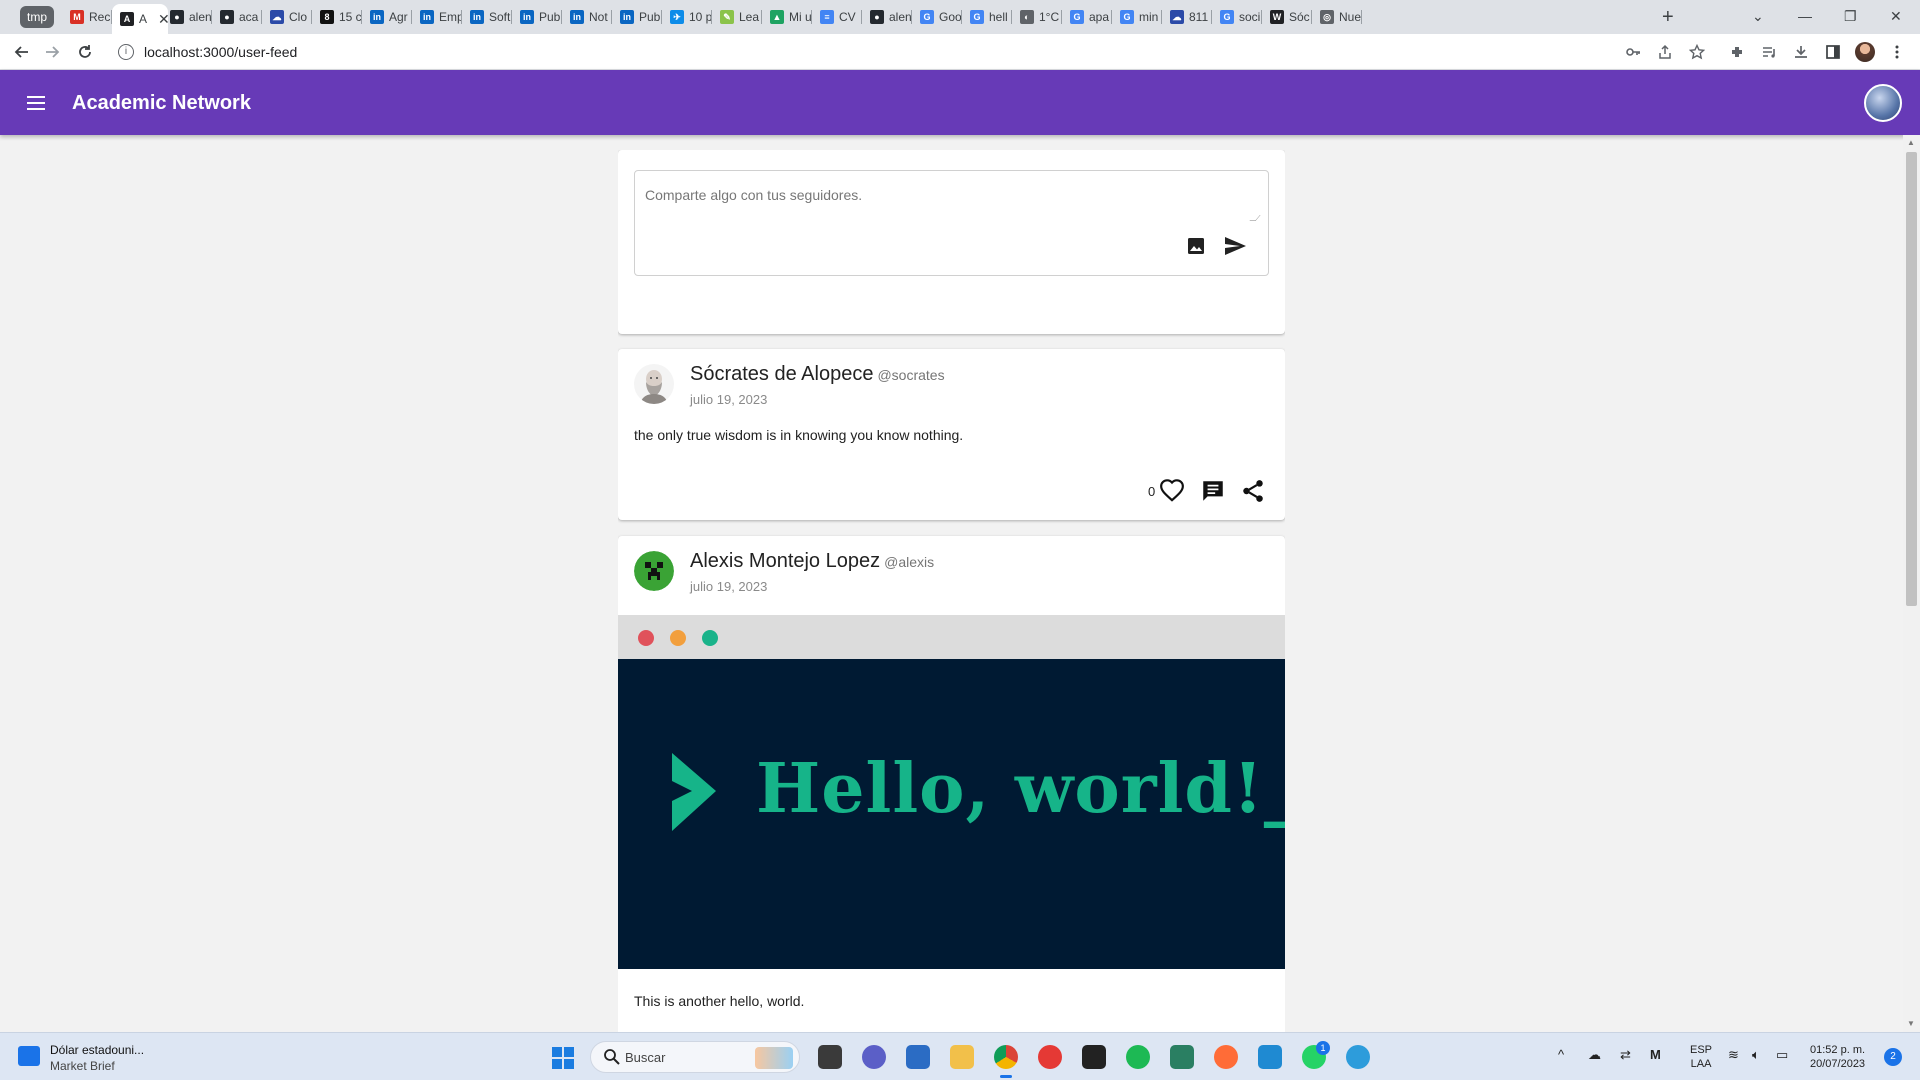 This screenshot has width=1920, height=1080. I want to click on side-panel-icon, so click(1833, 52).